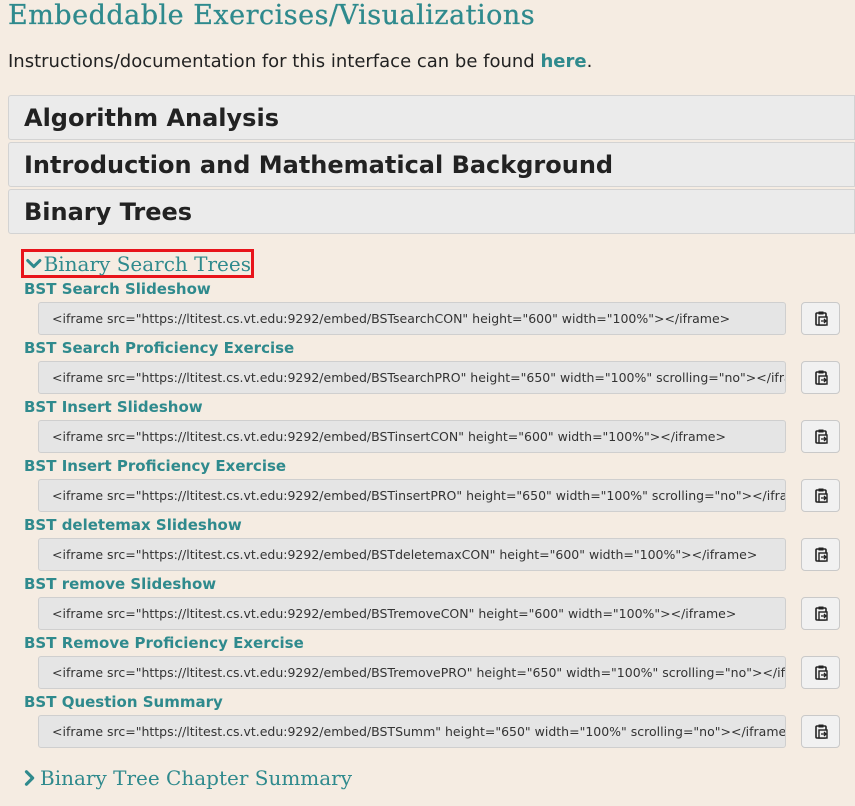  I want to click on embed-item-label: BST Insert Proficiency Exercise, so click(155, 466).